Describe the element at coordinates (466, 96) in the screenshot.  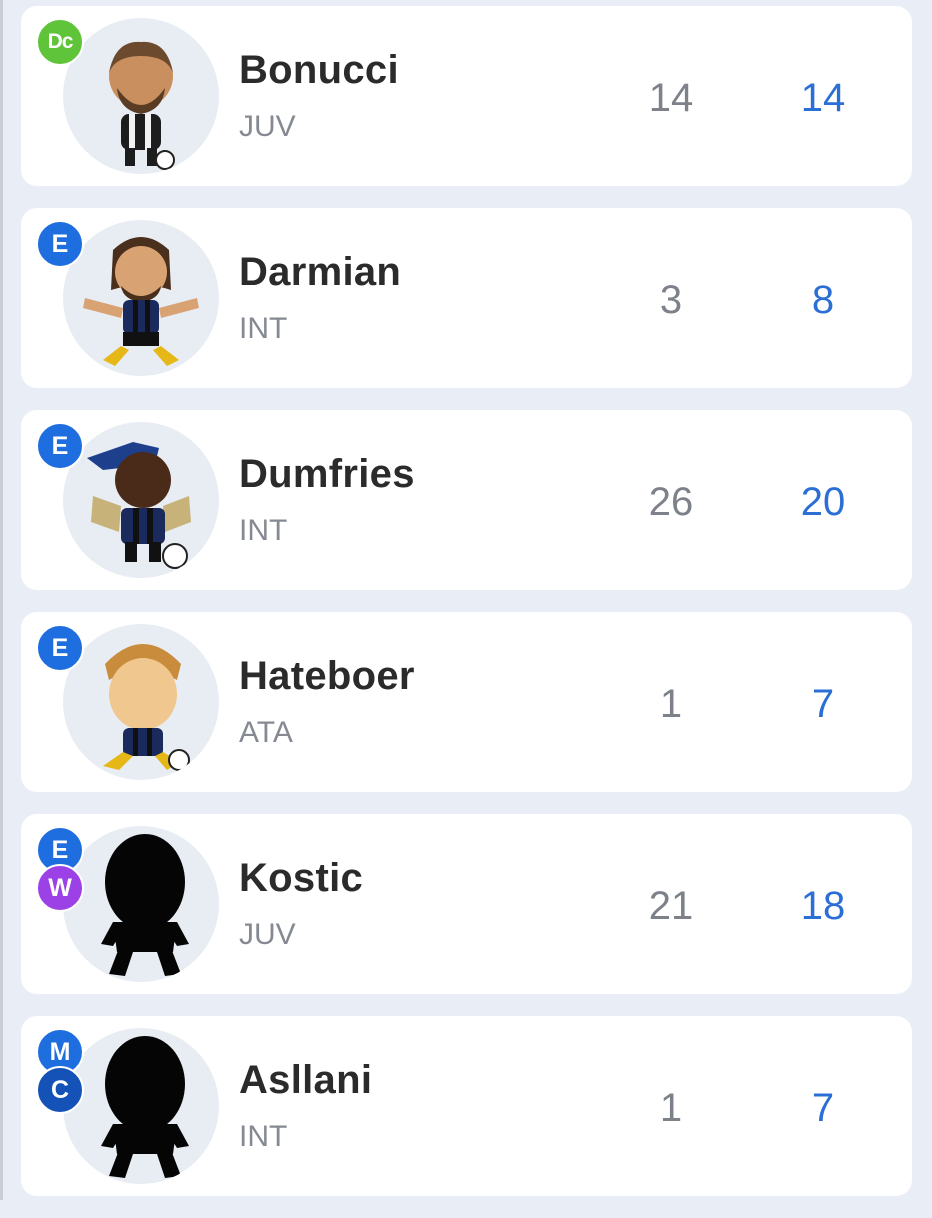
I see `player-card: Dc Bonucci JUV 14 14` at that location.